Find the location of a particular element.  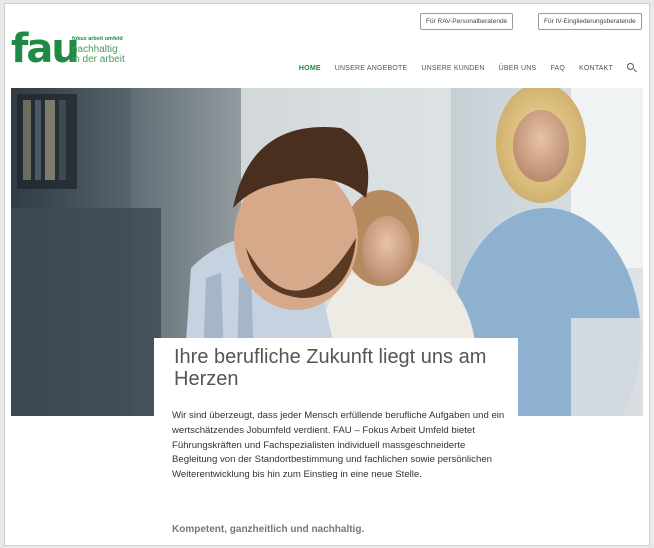

hero-tagline: Kompetent, ganzheitlich und nachhaltig. is located at coordinates (268, 529).